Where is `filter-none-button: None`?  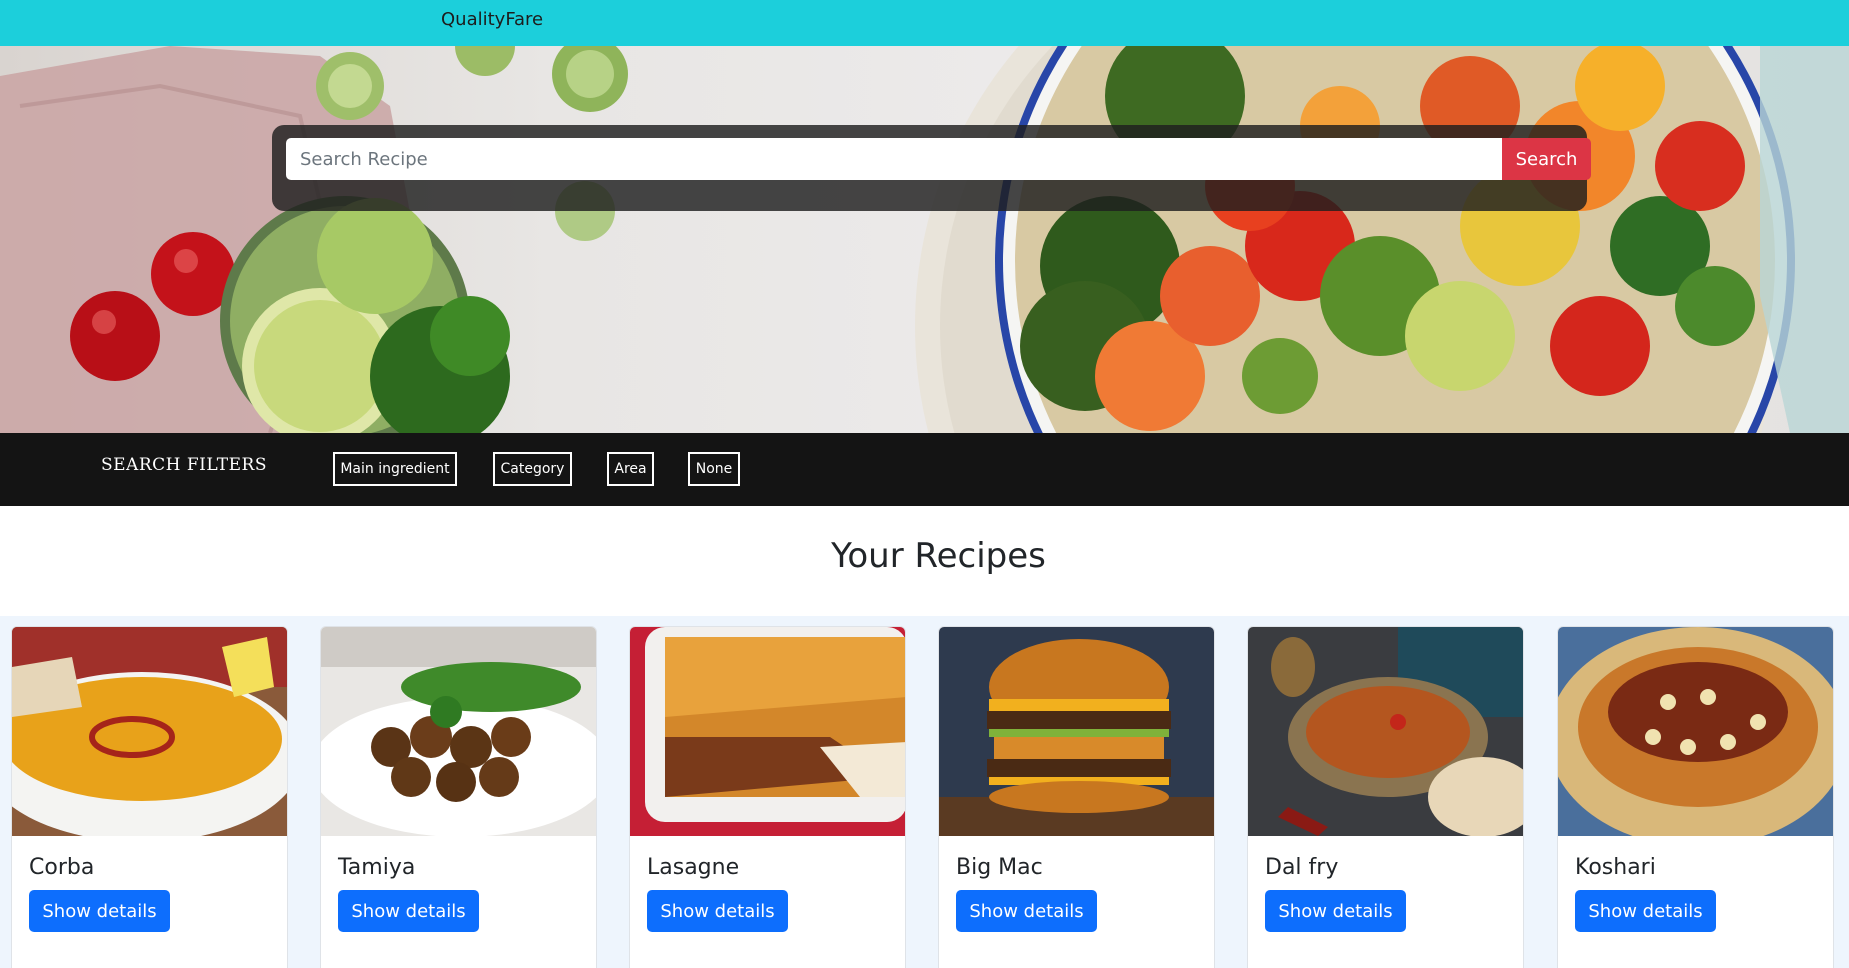
filter-none-button: None is located at coordinates (714, 469).